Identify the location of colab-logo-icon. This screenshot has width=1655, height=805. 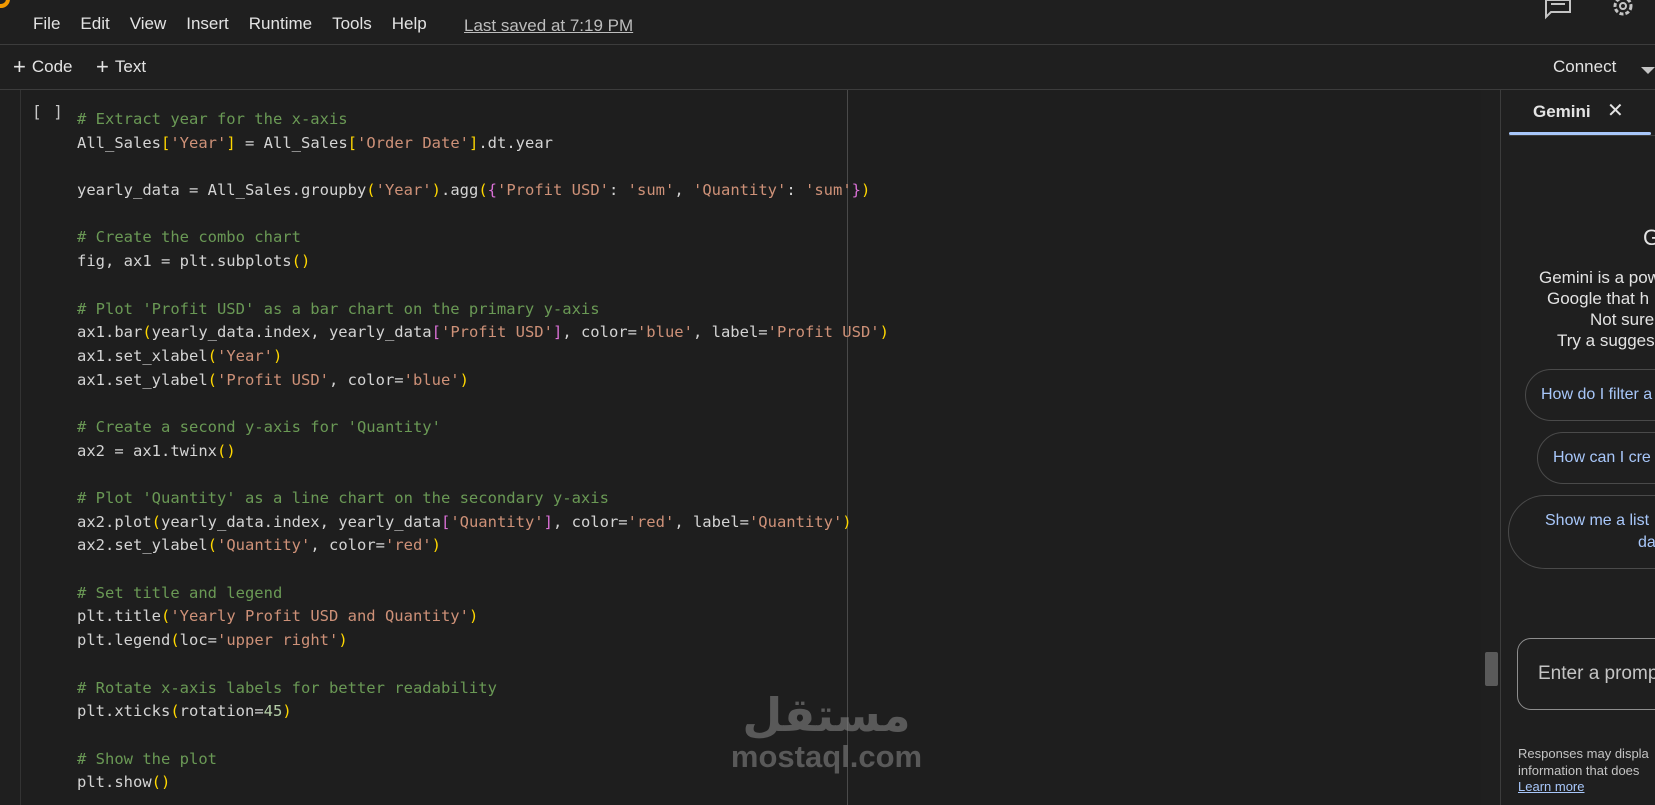
(5, 4).